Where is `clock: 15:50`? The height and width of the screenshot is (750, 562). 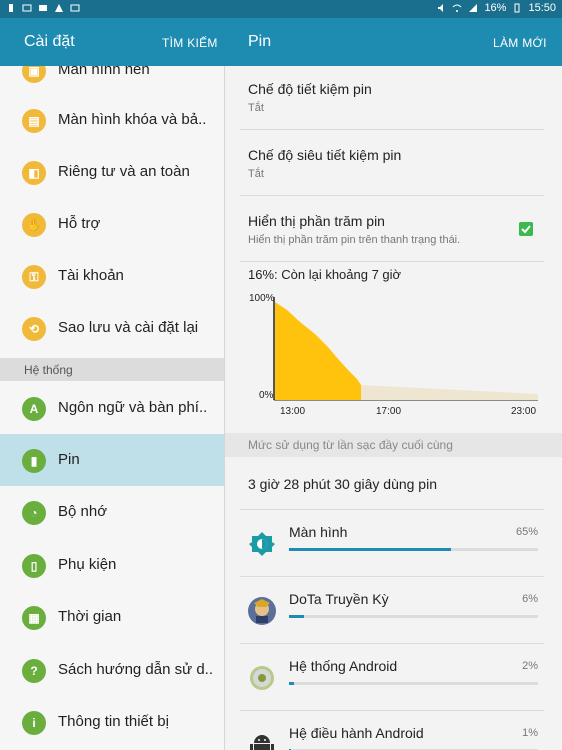 clock: 15:50 is located at coordinates (542, 8).